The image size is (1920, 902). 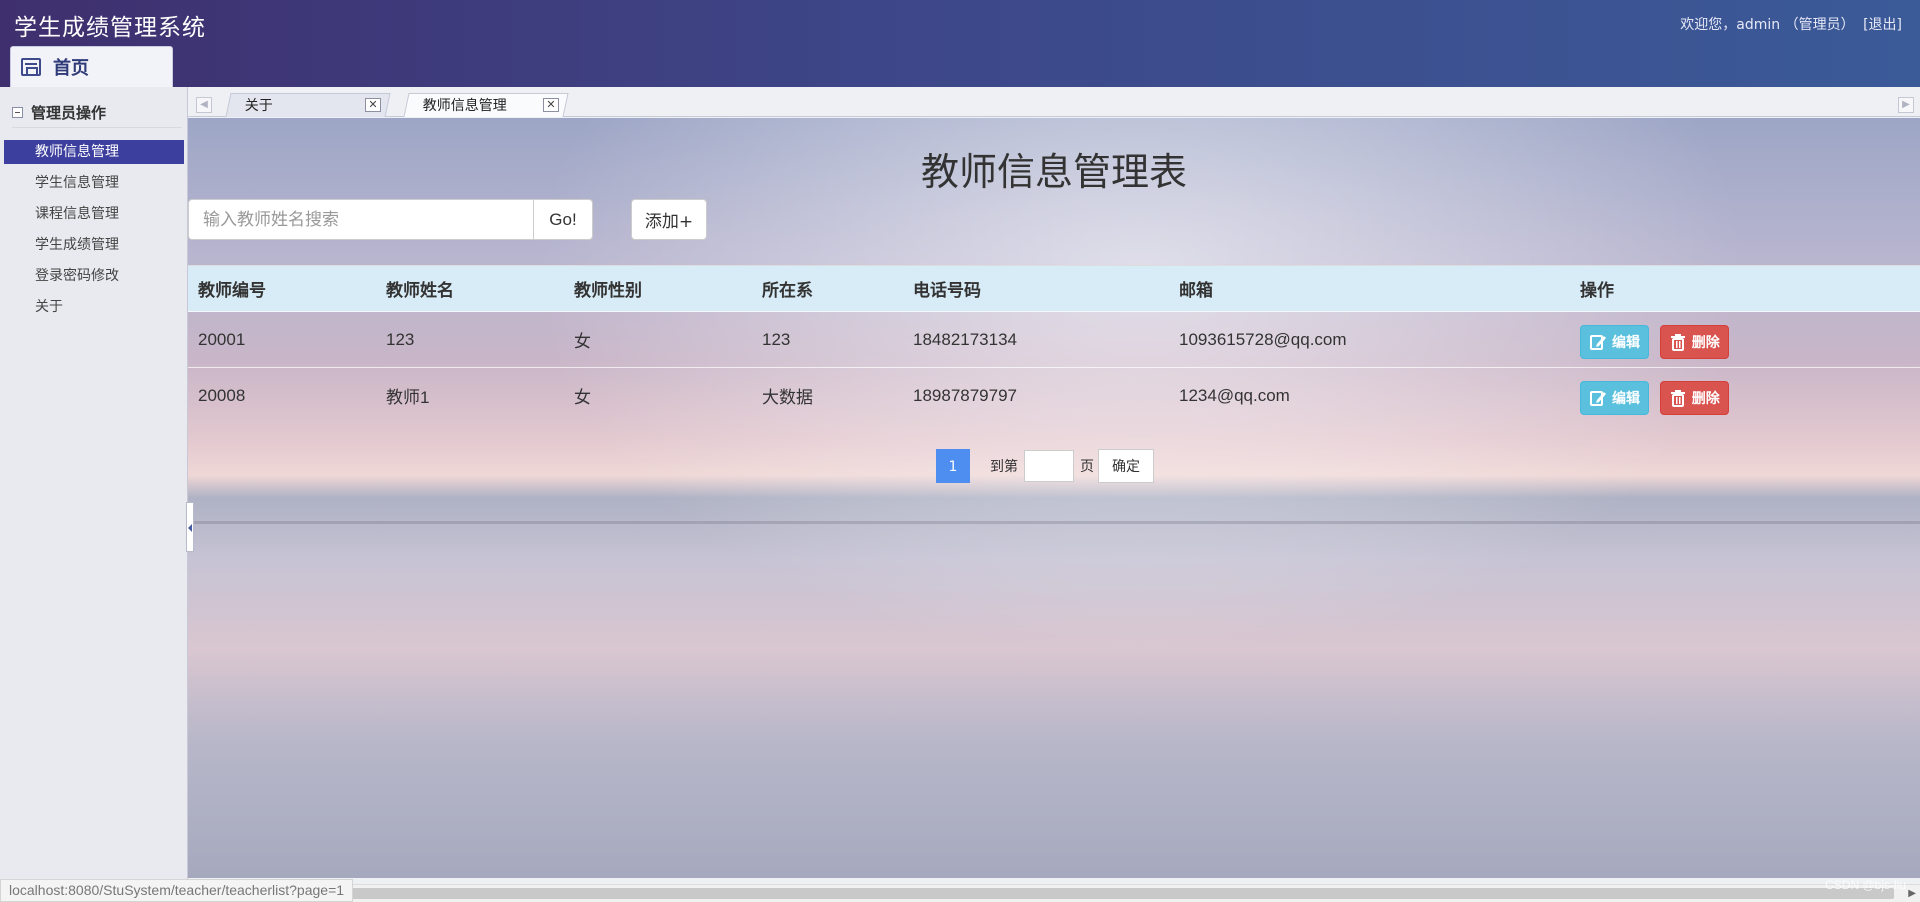 I want to click on cell-name: 123, so click(x=470, y=339).